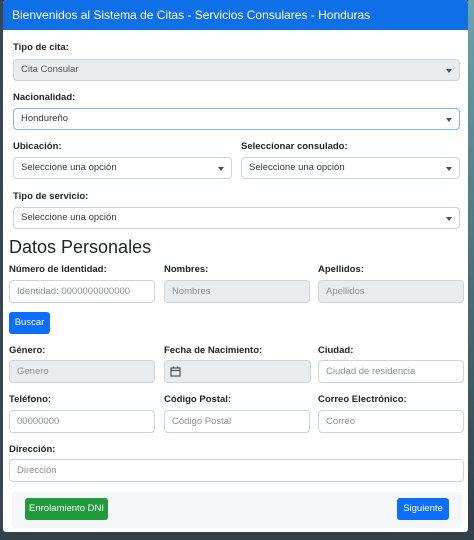 This screenshot has width=474, height=540. Describe the element at coordinates (391, 291) in the screenshot. I see `apellidos-input: Apellidos` at that location.